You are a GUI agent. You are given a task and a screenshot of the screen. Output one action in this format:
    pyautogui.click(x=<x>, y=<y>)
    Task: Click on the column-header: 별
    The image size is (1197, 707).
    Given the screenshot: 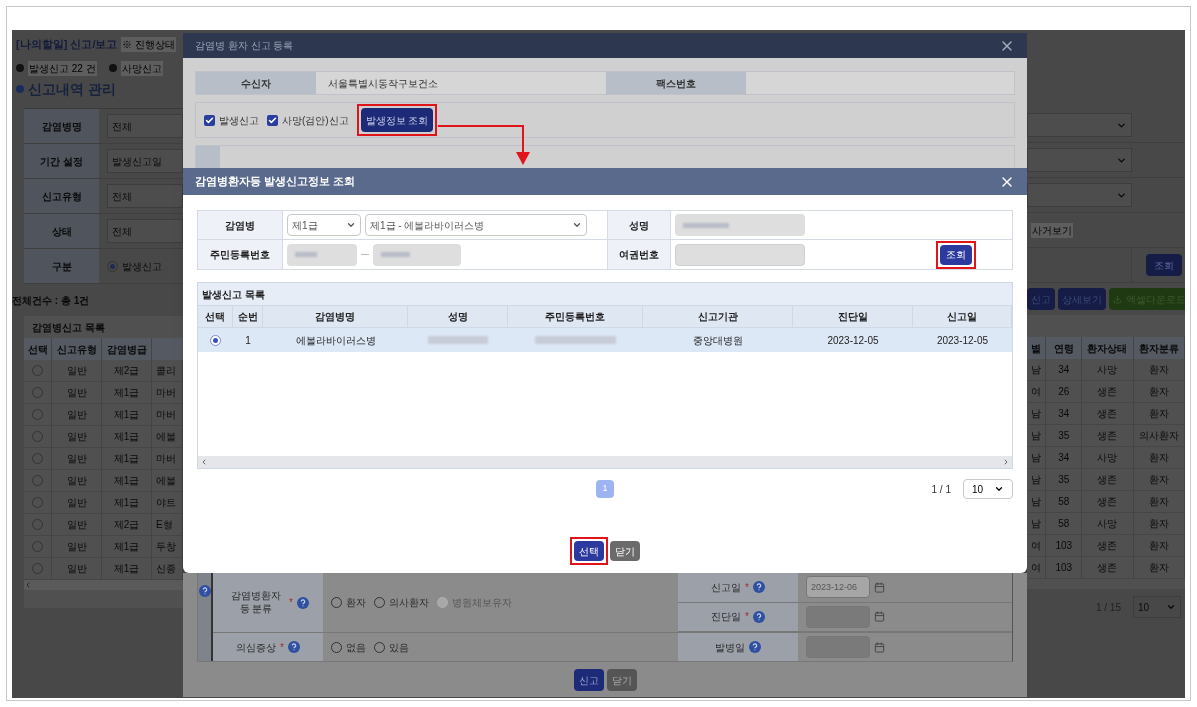 What is the action you would take?
    pyautogui.click(x=1037, y=348)
    